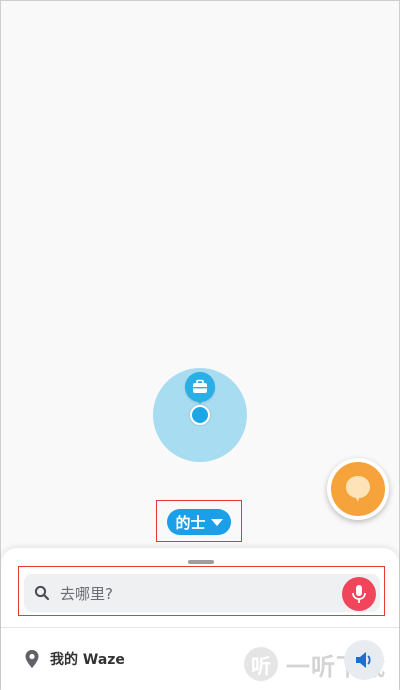 The image size is (400, 690). What do you see at coordinates (42, 595) in the screenshot?
I see `search-icon` at bounding box center [42, 595].